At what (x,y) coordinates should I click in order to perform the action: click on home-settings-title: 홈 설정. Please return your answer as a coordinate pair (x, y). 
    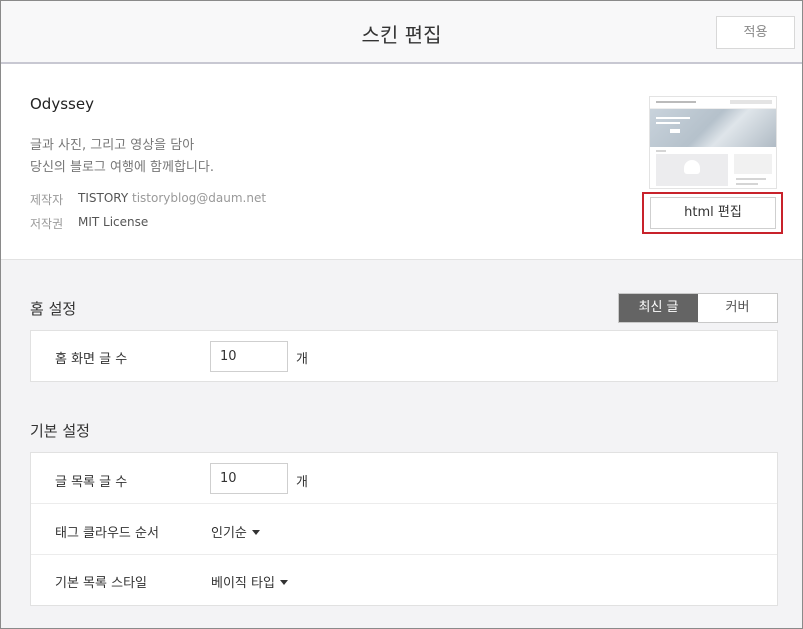
    Looking at the image, I should click on (53, 309).